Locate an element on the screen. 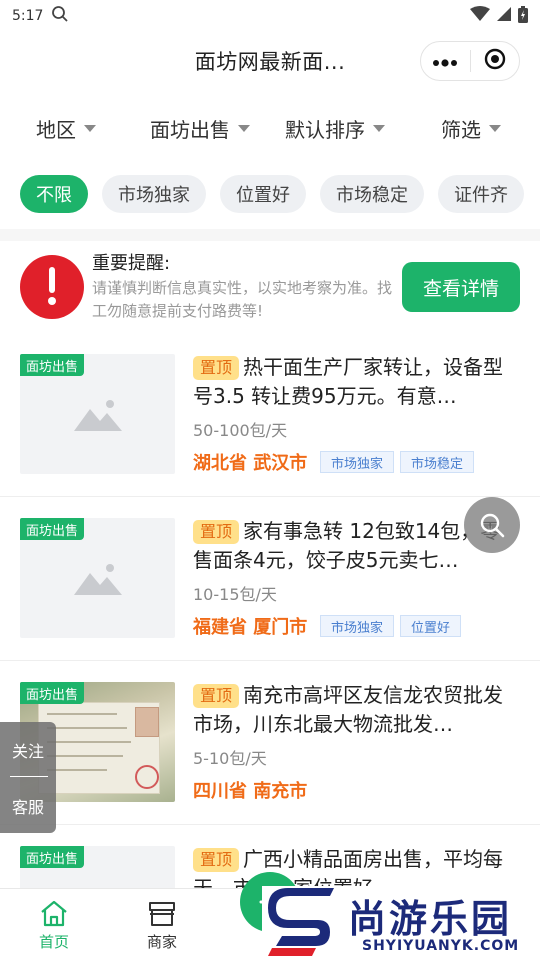 The image size is (540, 960). shop-icon is located at coordinates (162, 914).